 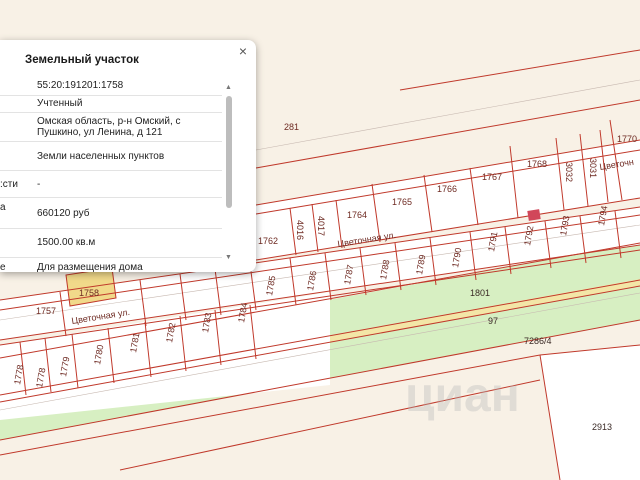 I want to click on watermark: циан, so click(x=462, y=395).